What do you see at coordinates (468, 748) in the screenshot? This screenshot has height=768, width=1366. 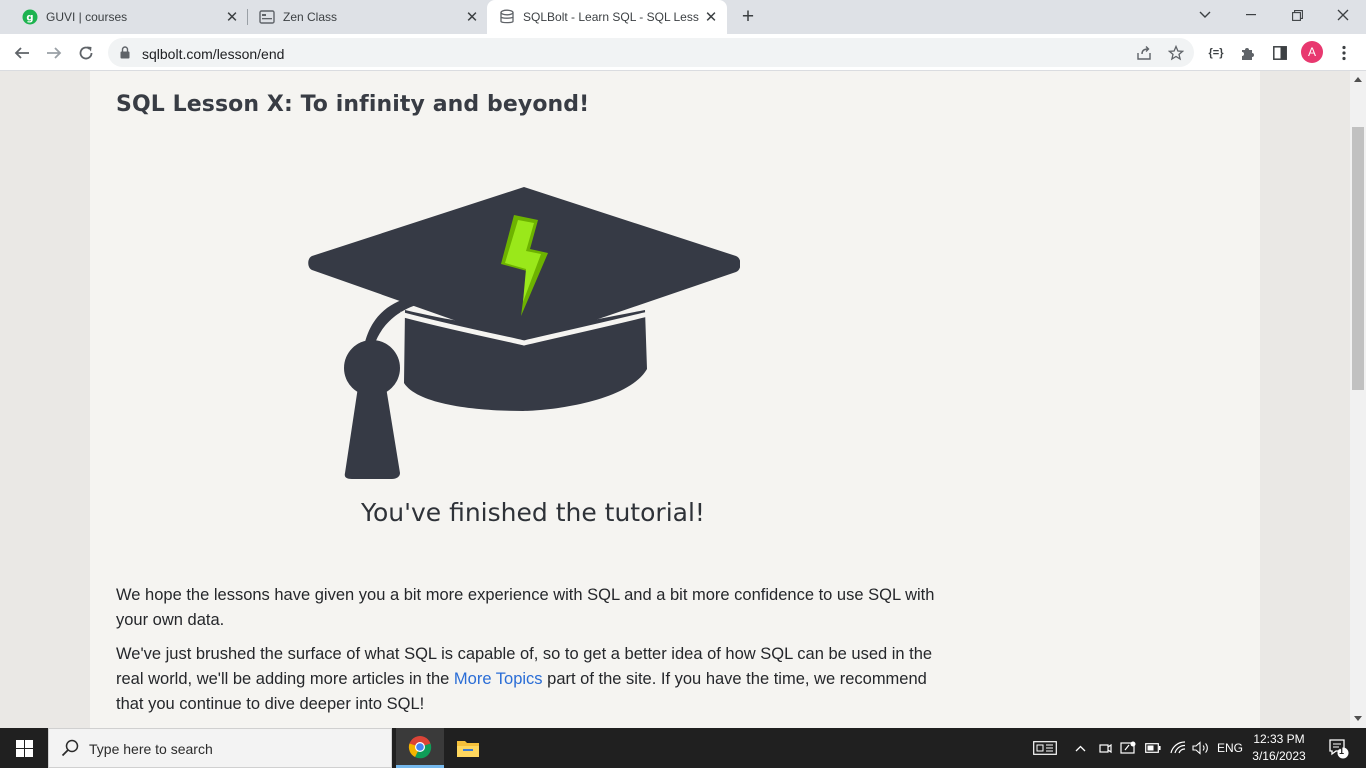 I see `file-explorer-taskbar-icon` at bounding box center [468, 748].